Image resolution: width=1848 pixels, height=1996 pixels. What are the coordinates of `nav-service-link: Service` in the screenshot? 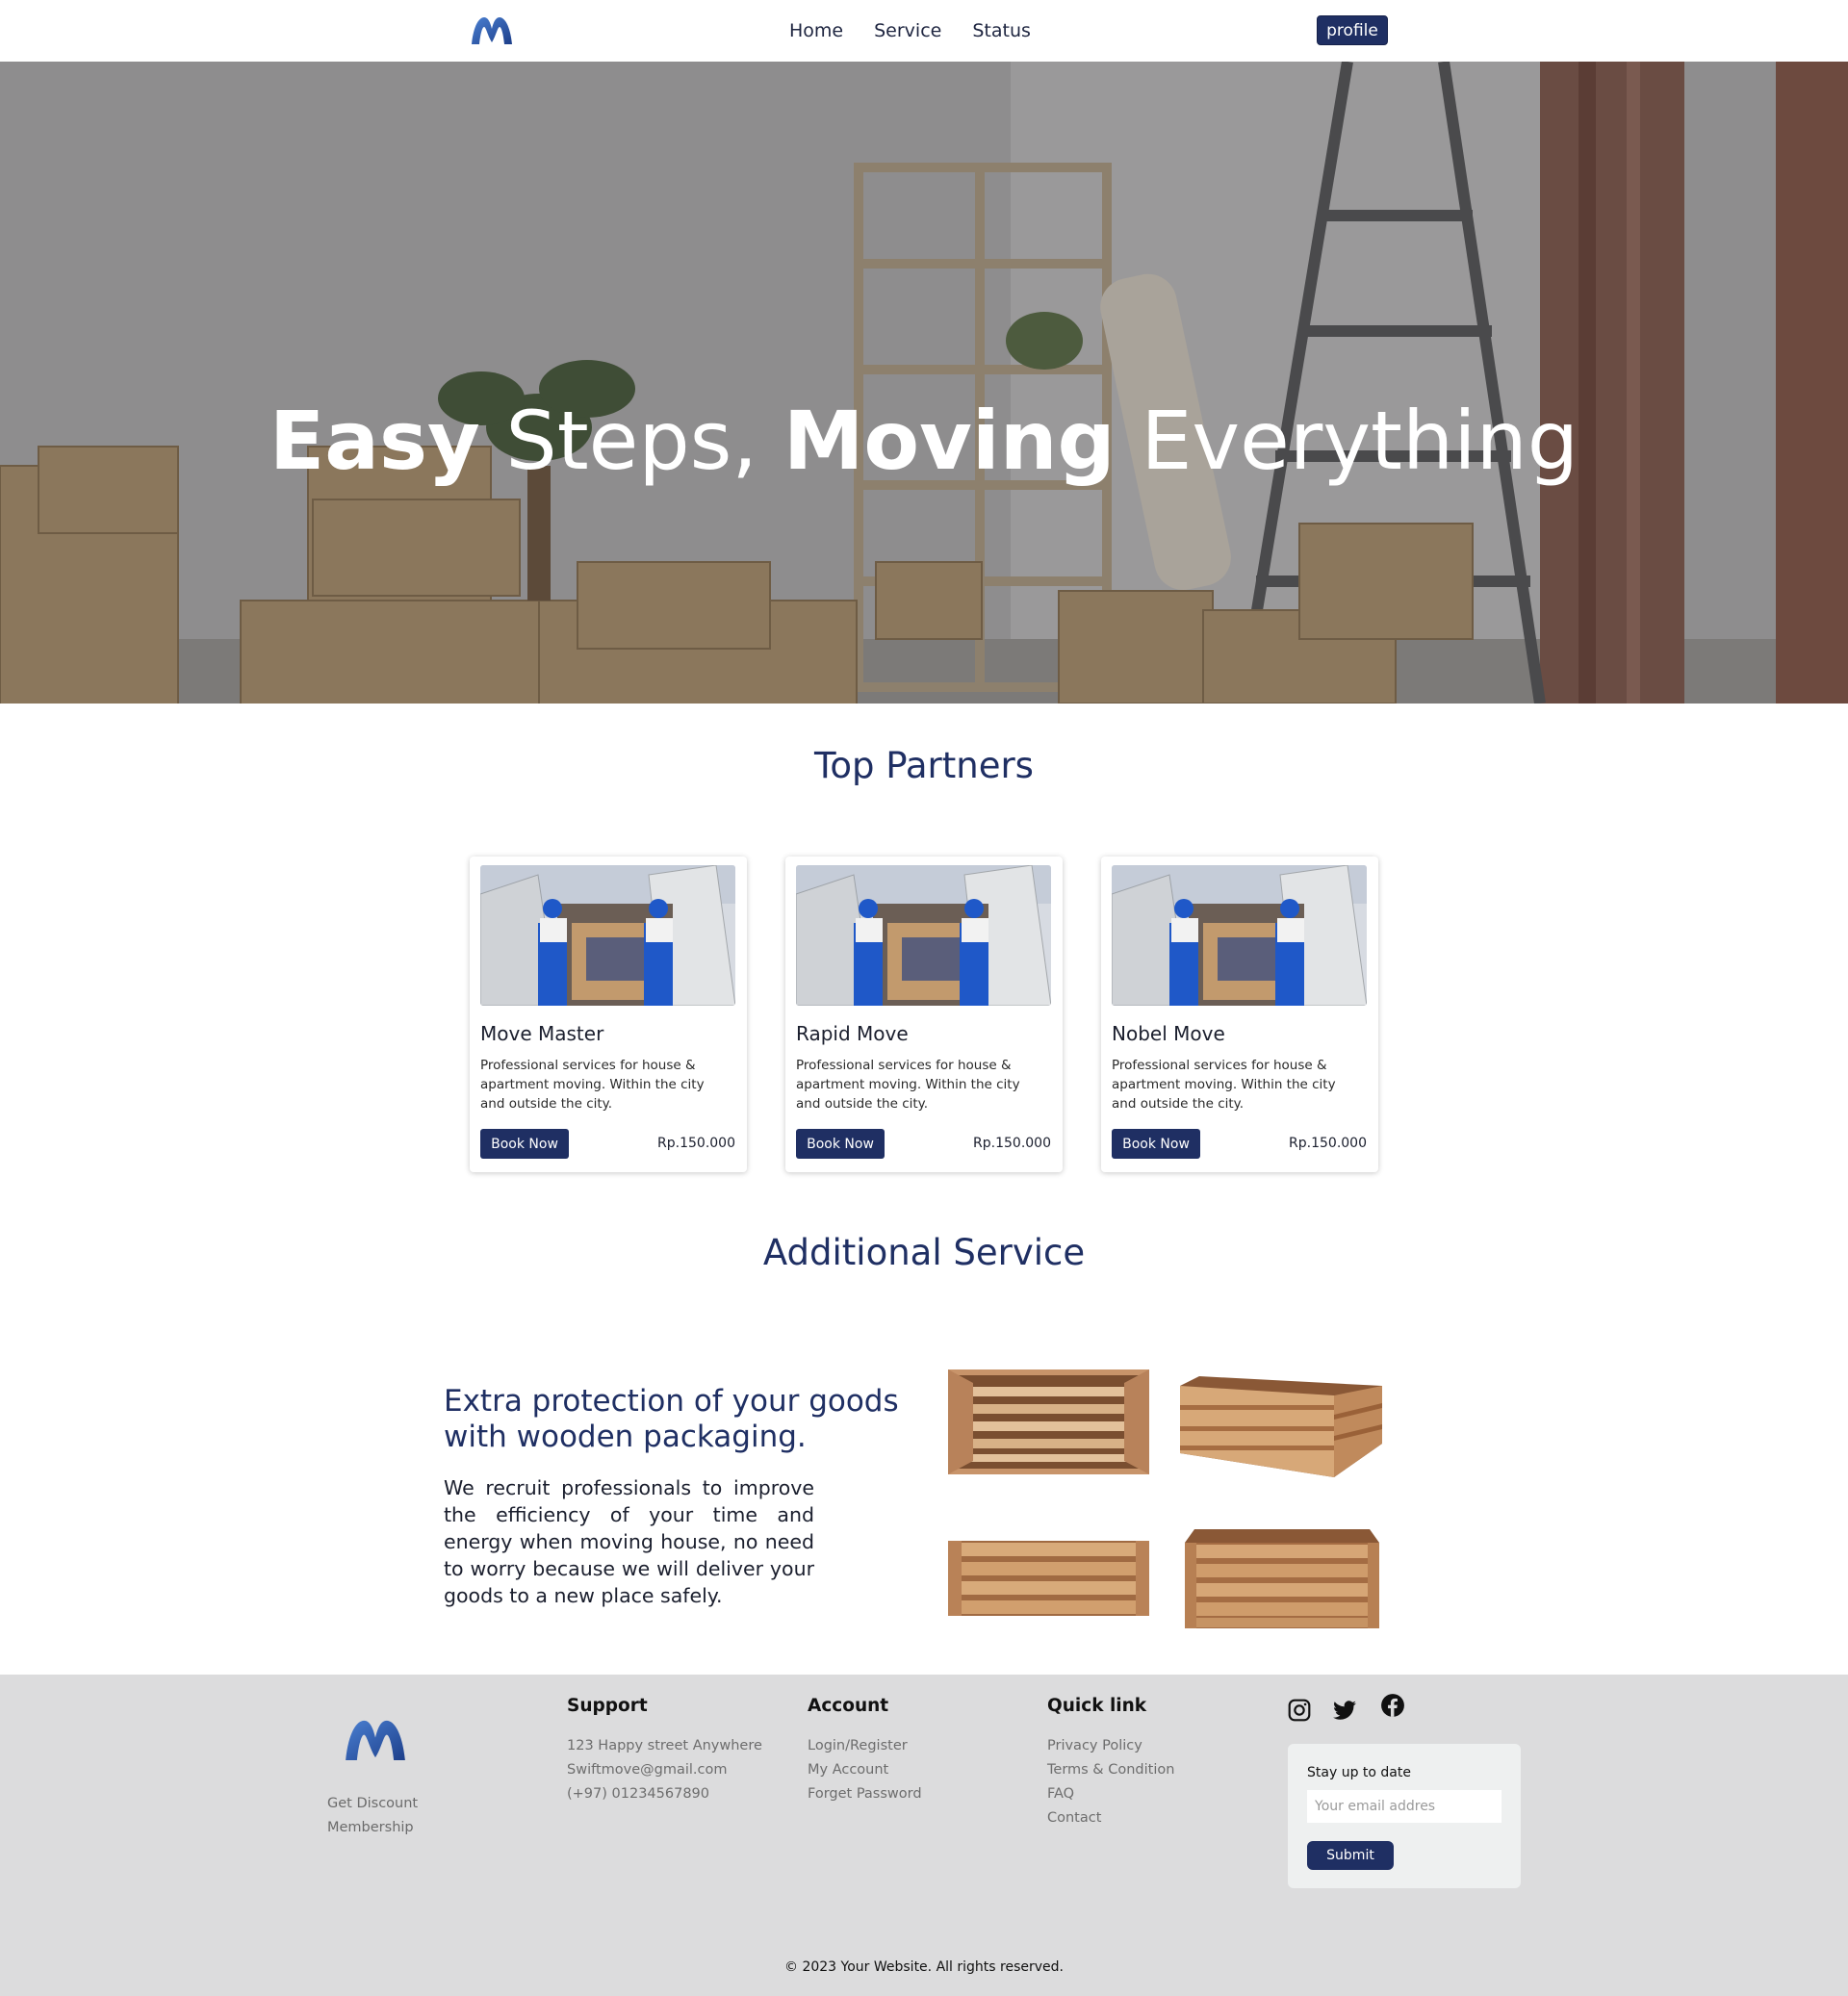 It's located at (907, 30).